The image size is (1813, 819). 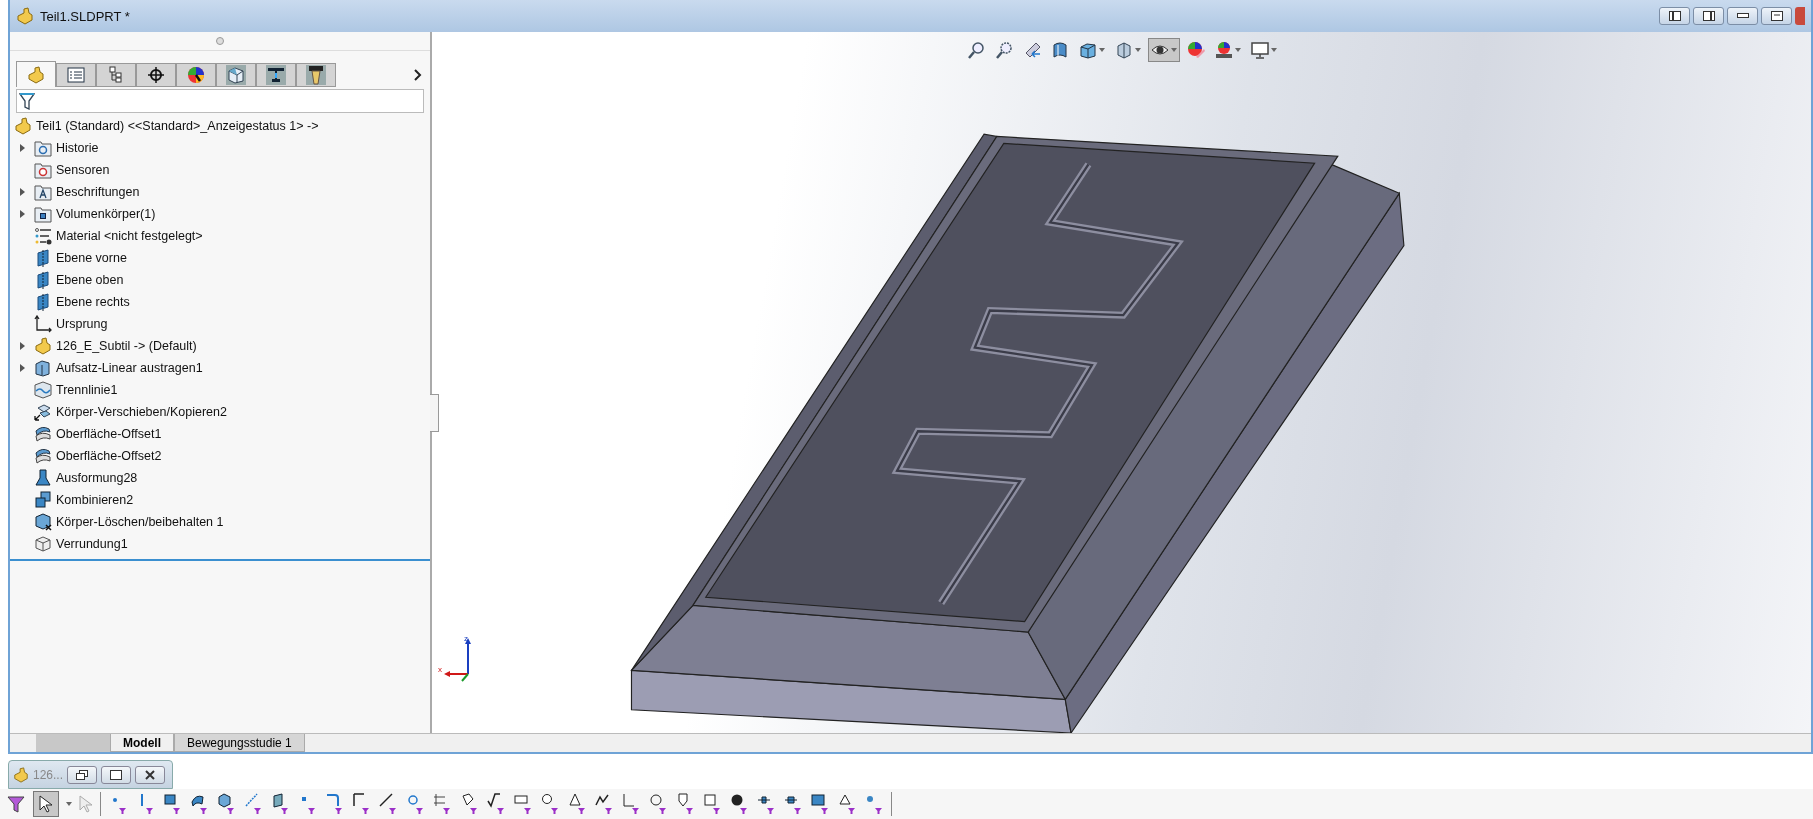 I want to click on cube-section-icon, so click(x=236, y=75).